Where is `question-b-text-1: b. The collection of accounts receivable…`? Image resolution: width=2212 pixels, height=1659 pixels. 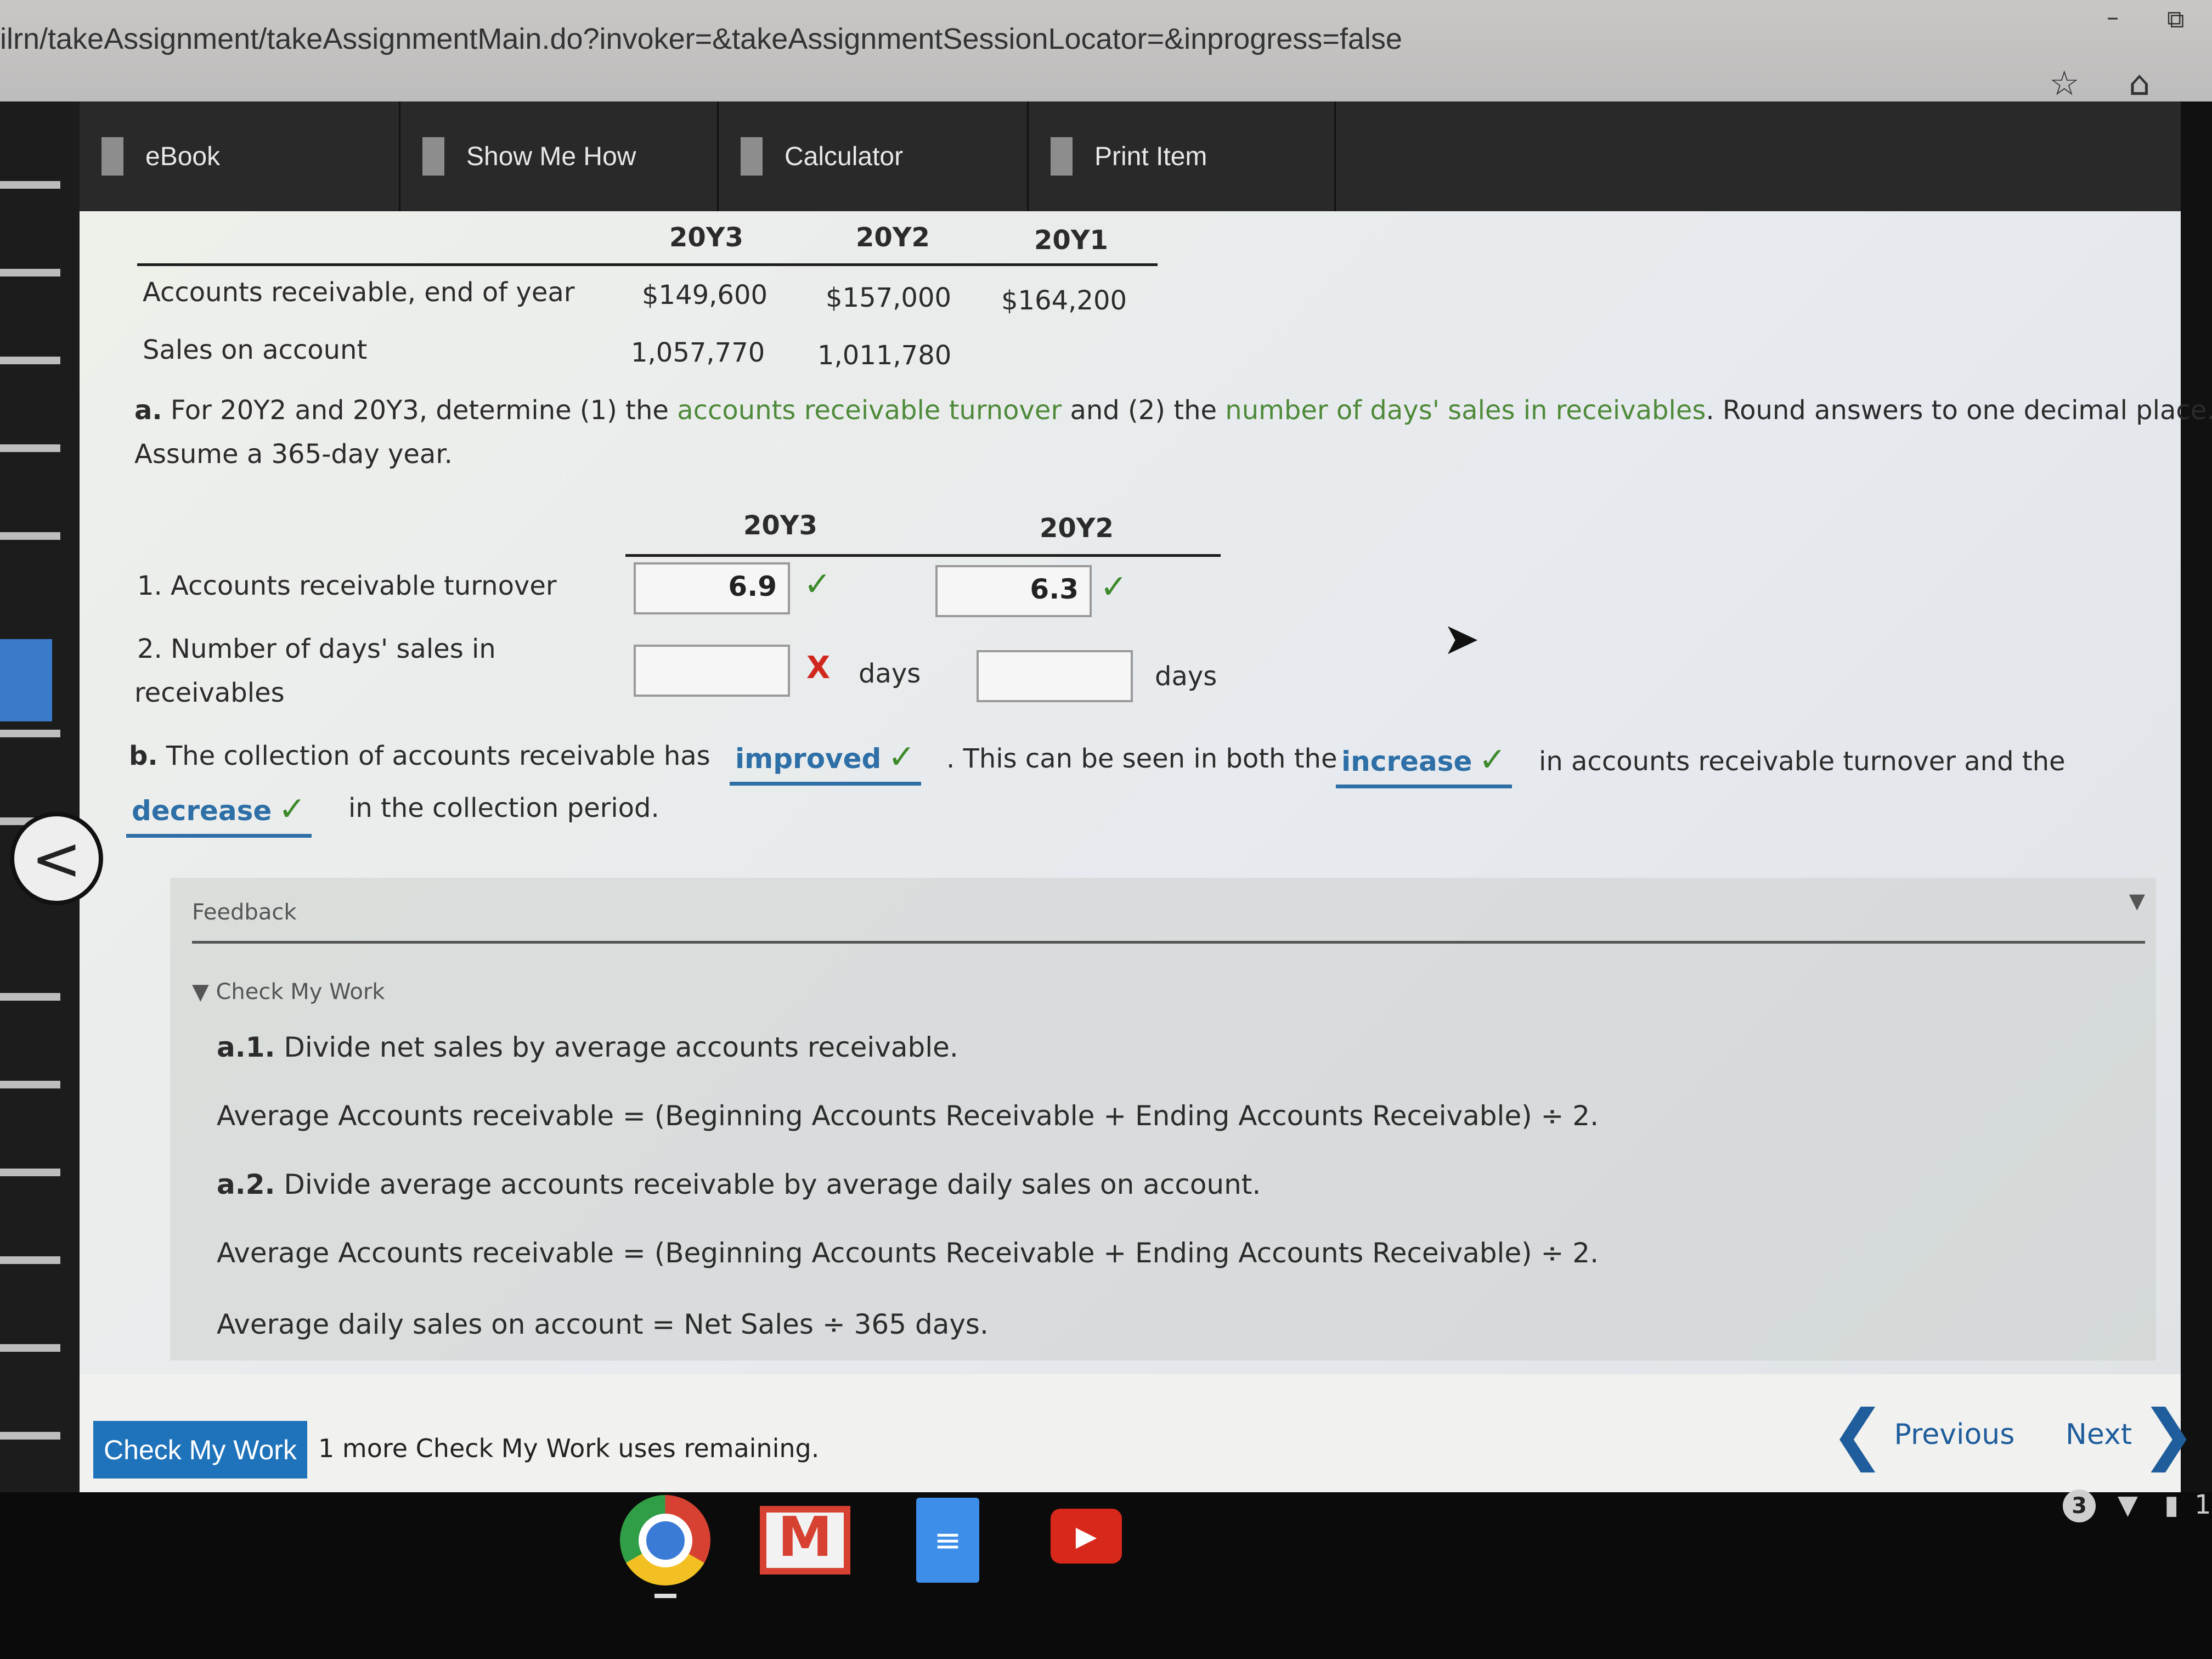
question-b-text-1: b. The collection of accounts receivable… is located at coordinates (419, 756).